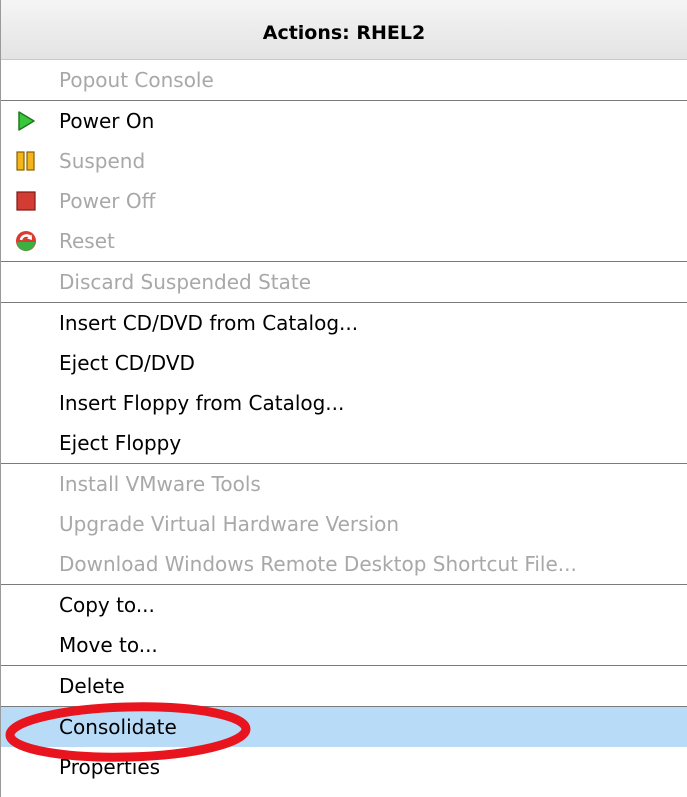 Image resolution: width=687 pixels, height=797 pixels. What do you see at coordinates (110, 767) in the screenshot?
I see `menu-item-label: Properties` at bounding box center [110, 767].